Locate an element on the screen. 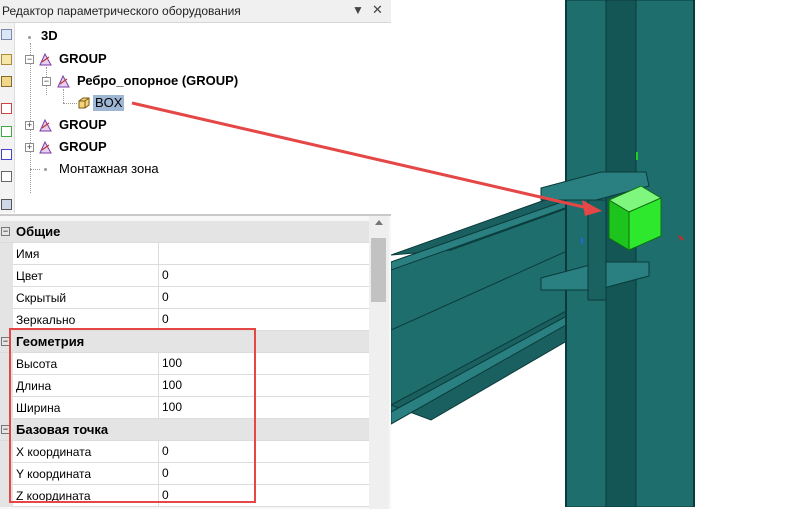 This screenshot has width=786, height=509. property-row: Длина 100 is located at coordinates (184, 386).